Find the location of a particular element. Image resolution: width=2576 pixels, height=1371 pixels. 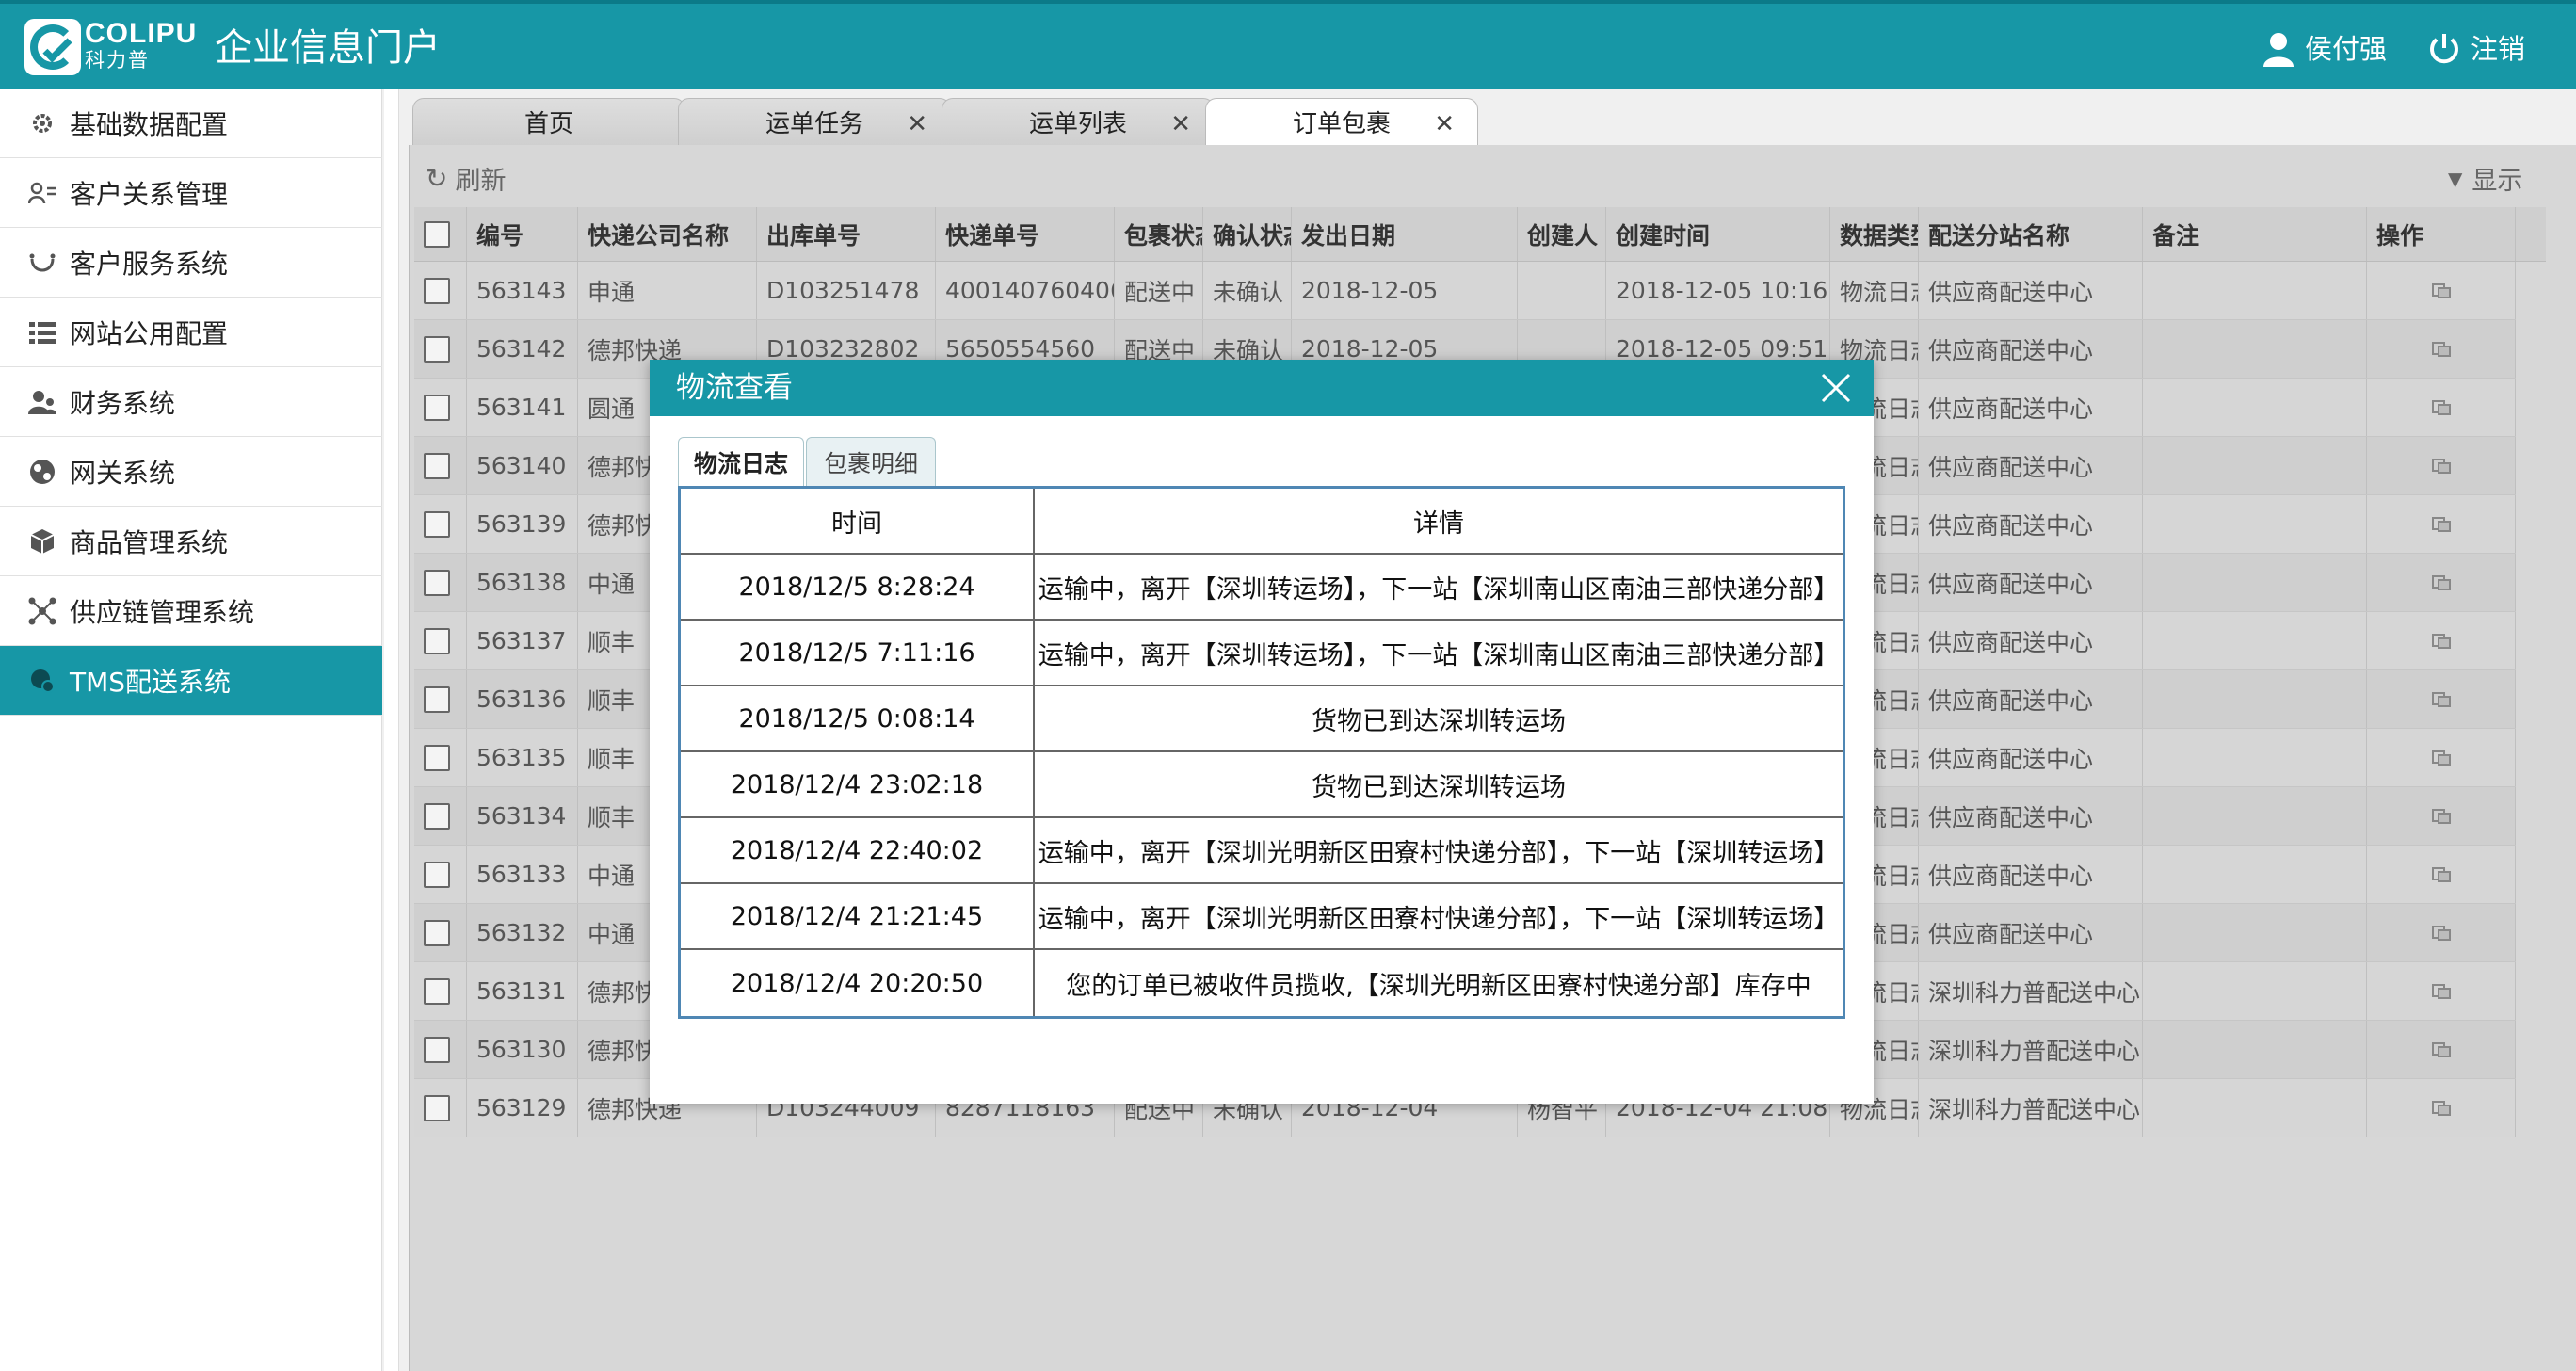

column-header: 配送分站名称 is located at coordinates (2031, 234).